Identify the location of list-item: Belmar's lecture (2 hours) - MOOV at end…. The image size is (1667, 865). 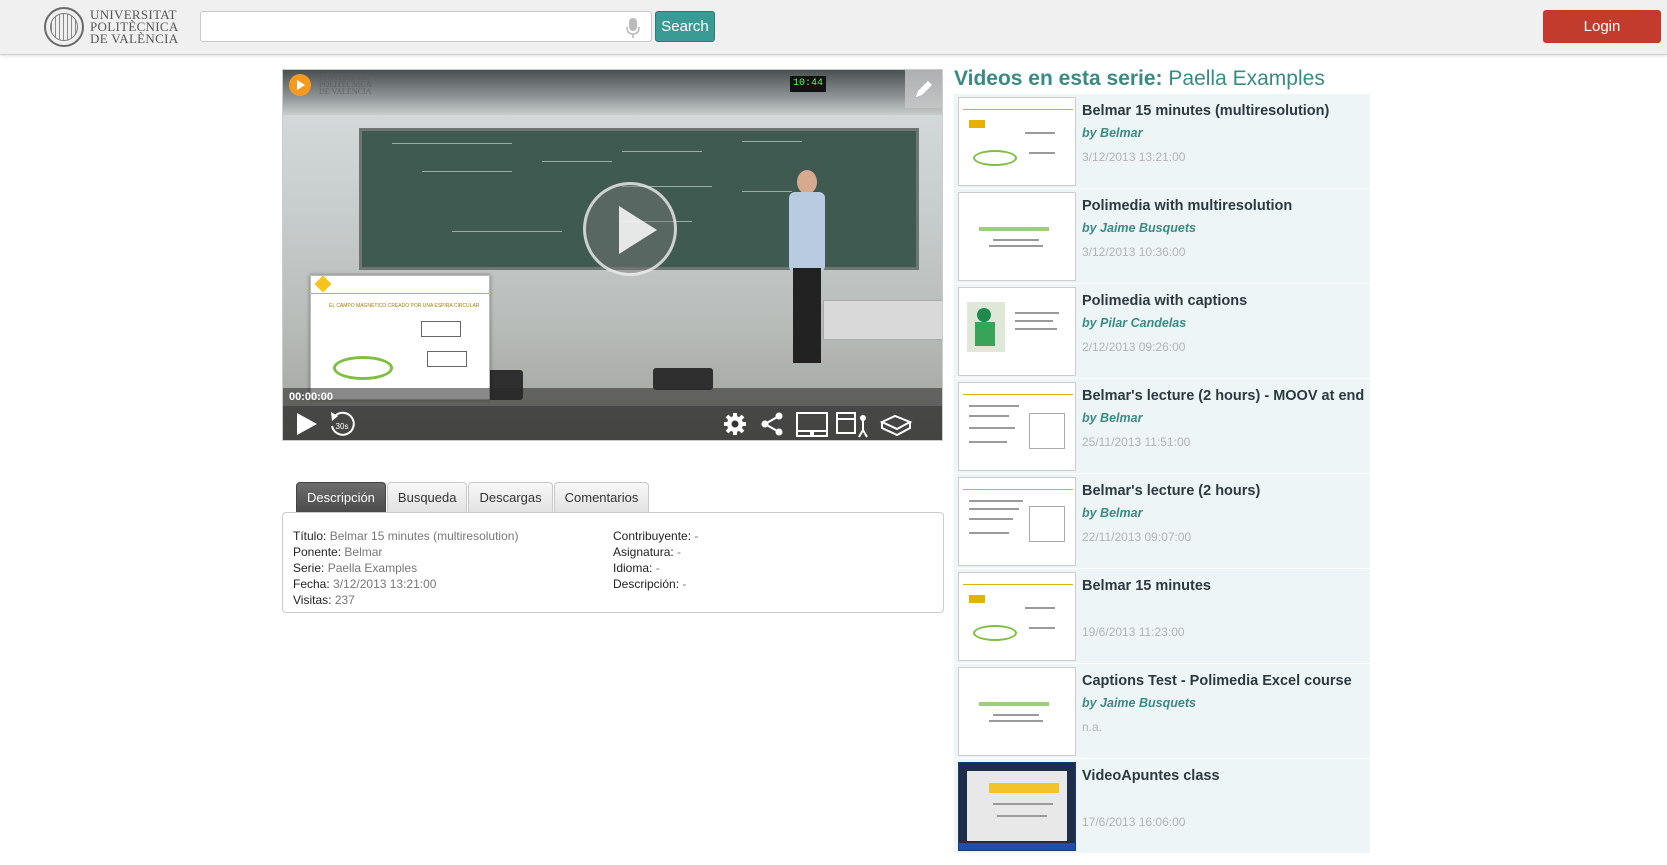
(1162, 426).